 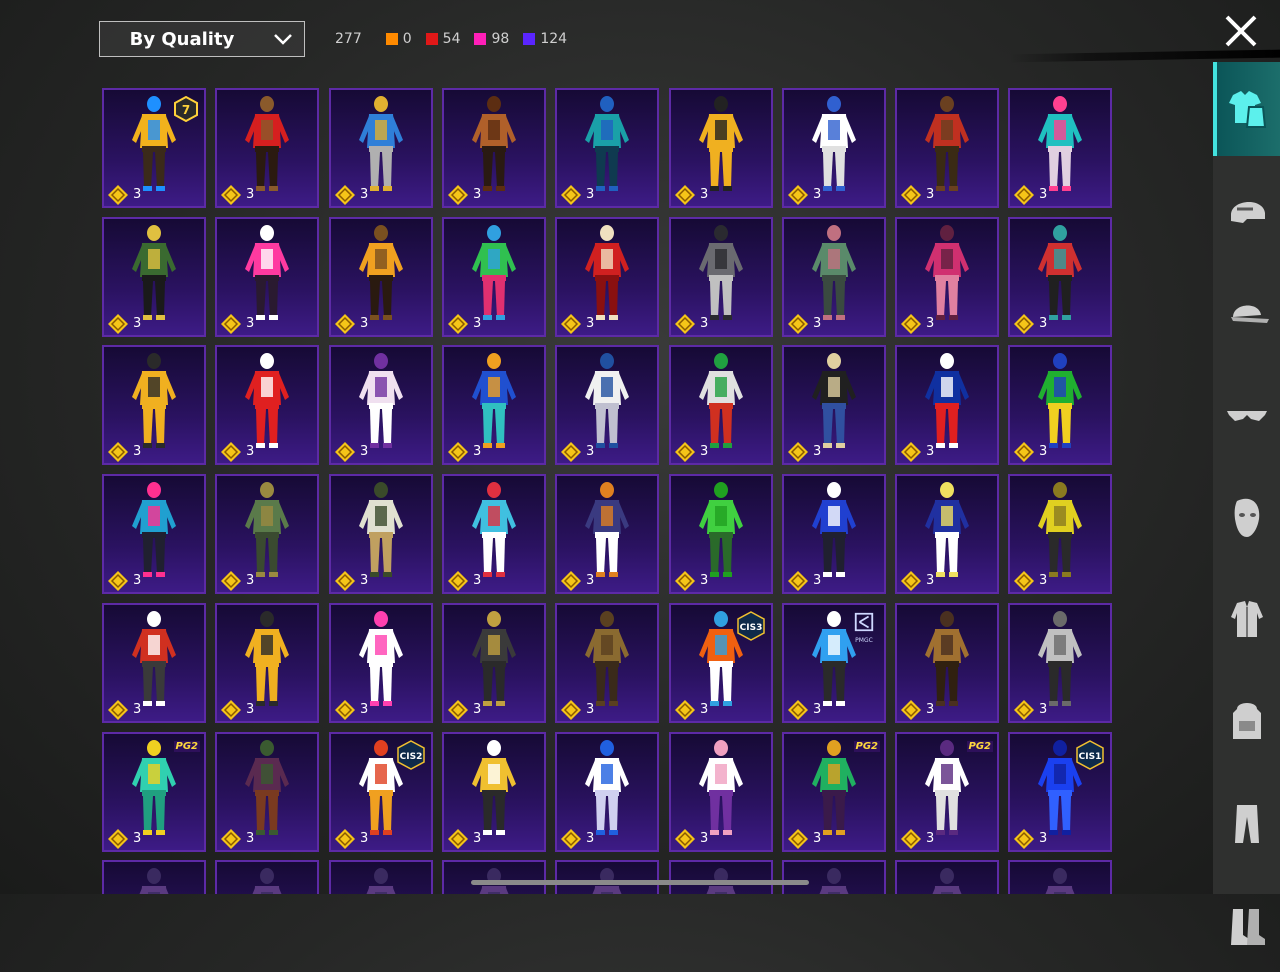 I want to click on outfit-card: 3 CIS3, so click(x=721, y=663).